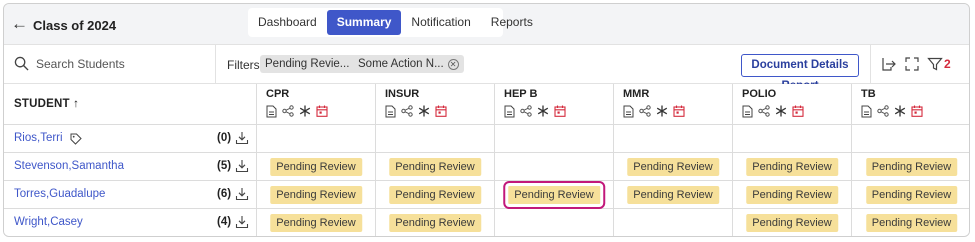 The height and width of the screenshot is (242, 975). Describe the element at coordinates (38, 138) in the screenshot. I see `student-name-link: Rios,Terri` at that location.